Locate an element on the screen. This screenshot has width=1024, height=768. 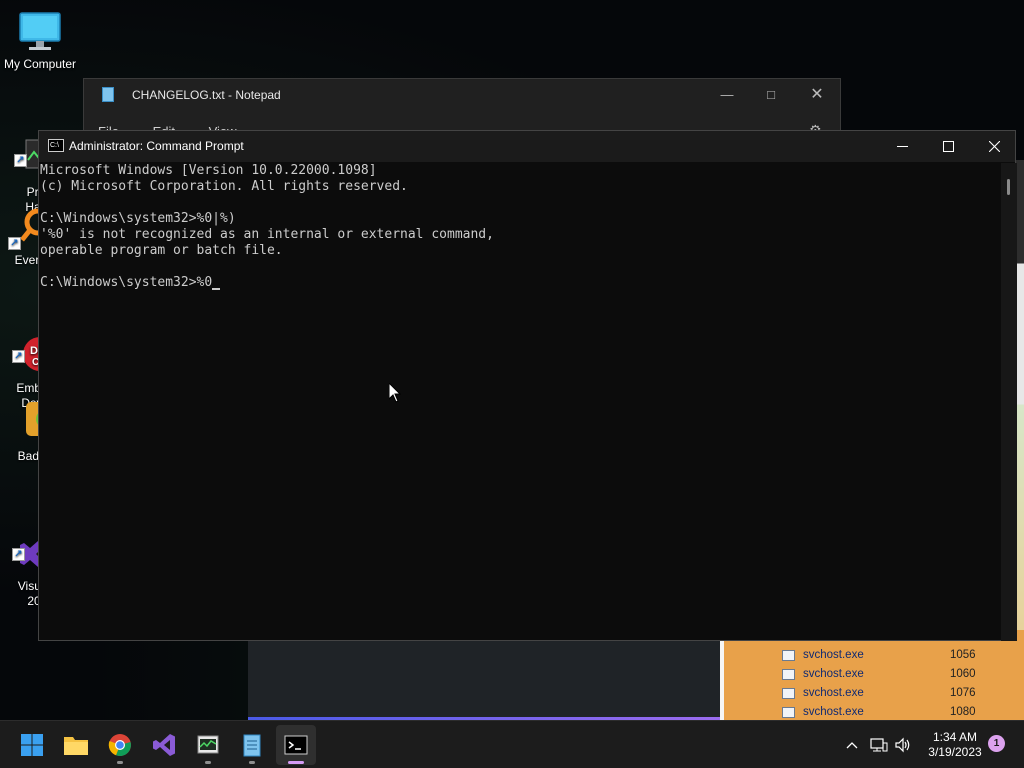
volume-button is located at coordinates (903, 744).